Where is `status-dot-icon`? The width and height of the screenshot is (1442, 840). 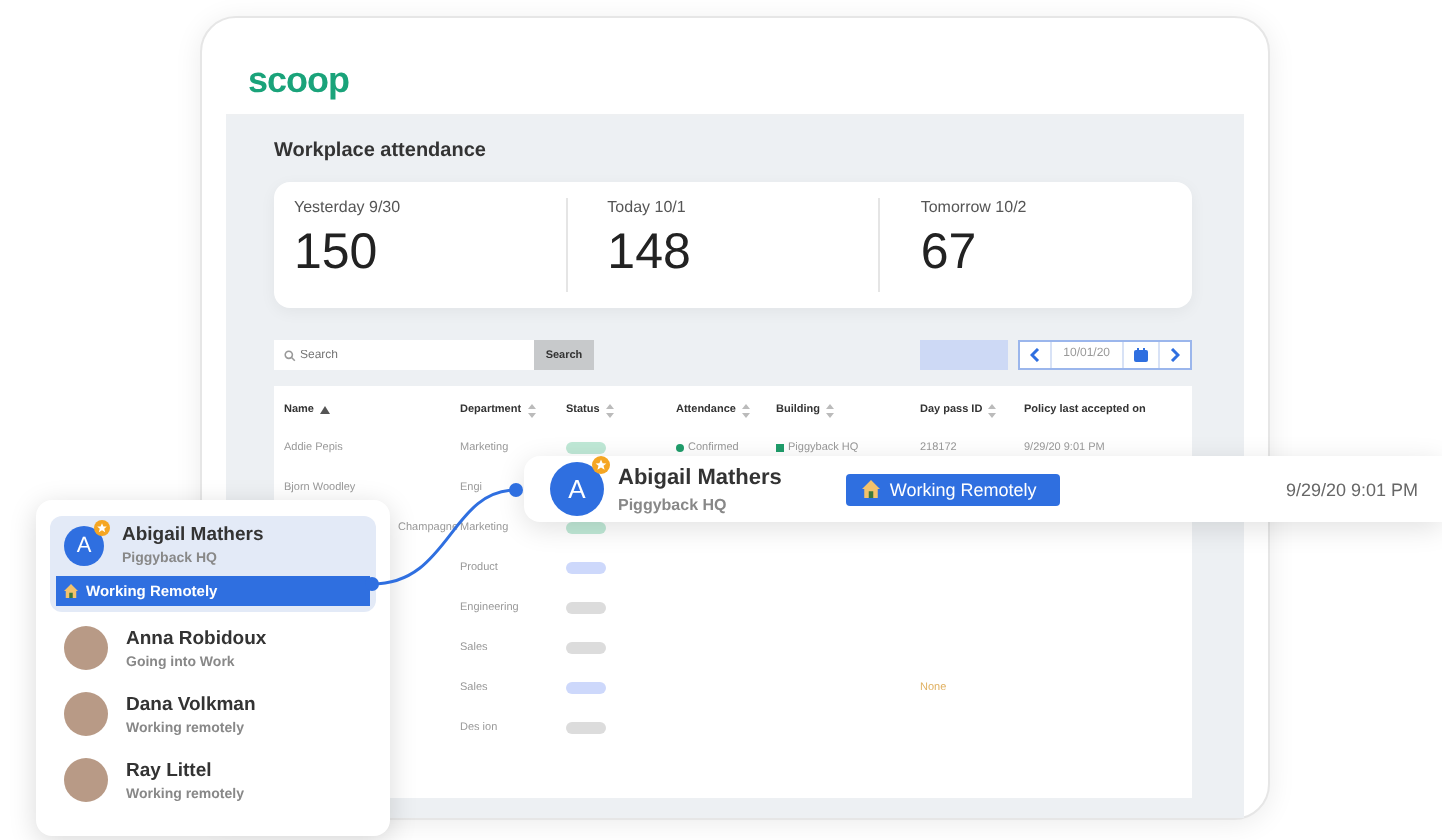 status-dot-icon is located at coordinates (680, 448).